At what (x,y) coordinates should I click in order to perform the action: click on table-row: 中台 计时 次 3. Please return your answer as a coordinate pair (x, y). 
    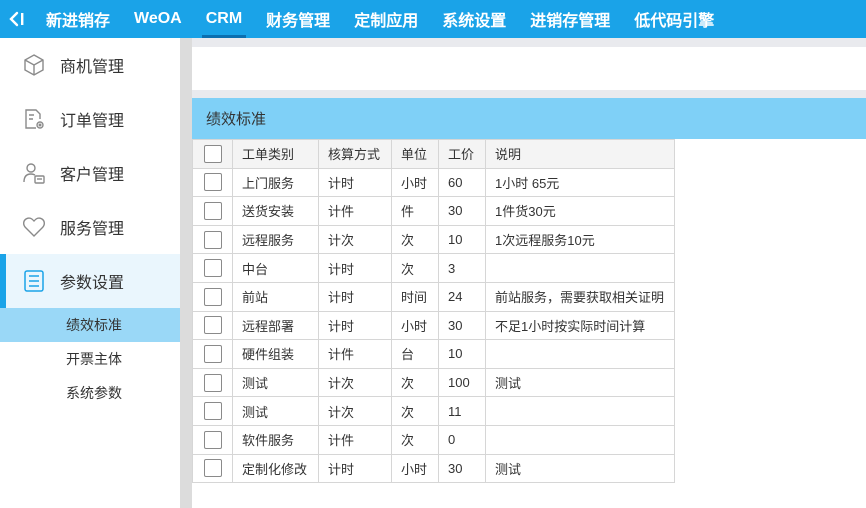
    Looking at the image, I should click on (433, 268).